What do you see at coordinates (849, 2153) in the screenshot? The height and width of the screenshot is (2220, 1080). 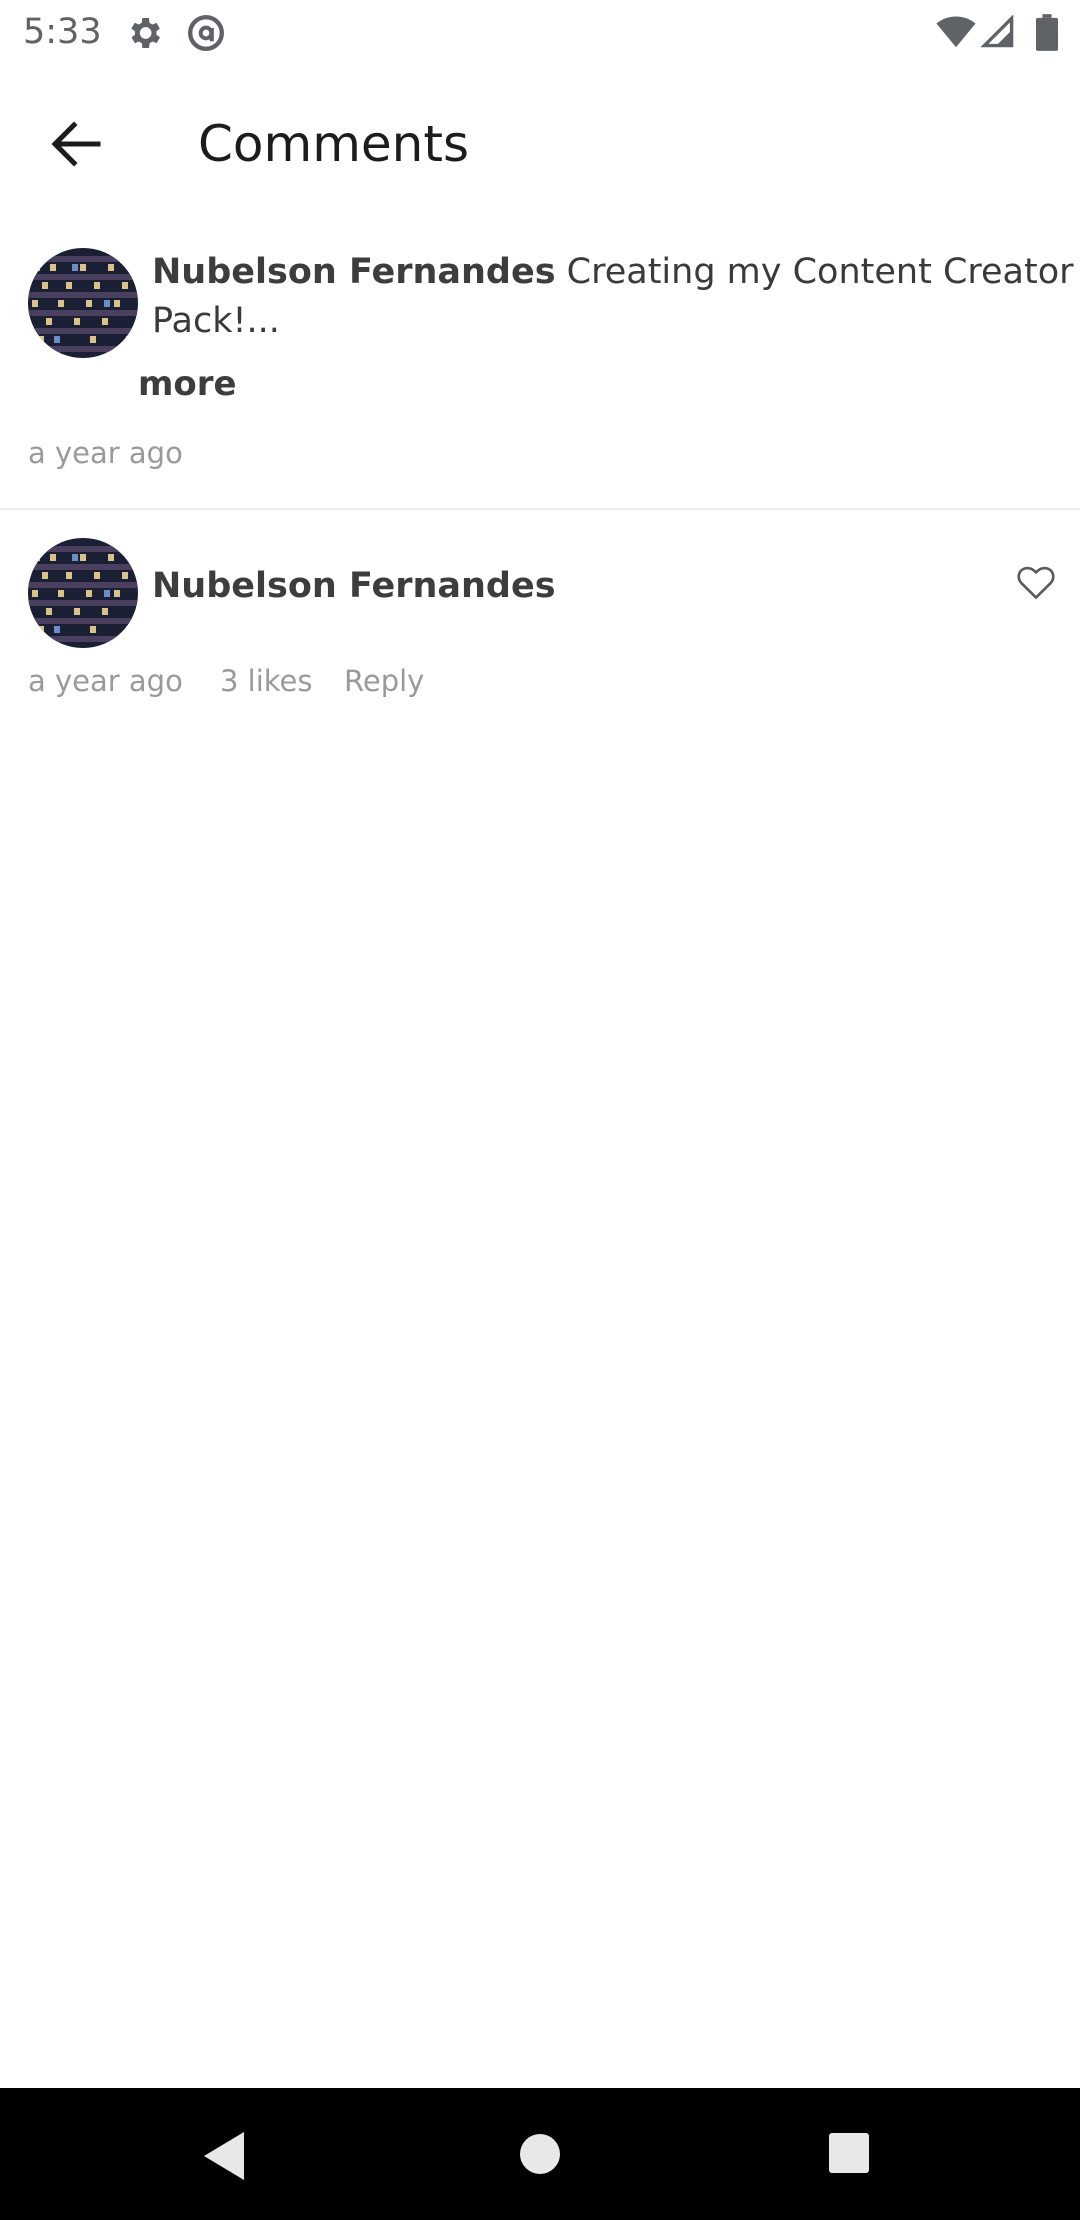 I see `nav-recents-button` at bounding box center [849, 2153].